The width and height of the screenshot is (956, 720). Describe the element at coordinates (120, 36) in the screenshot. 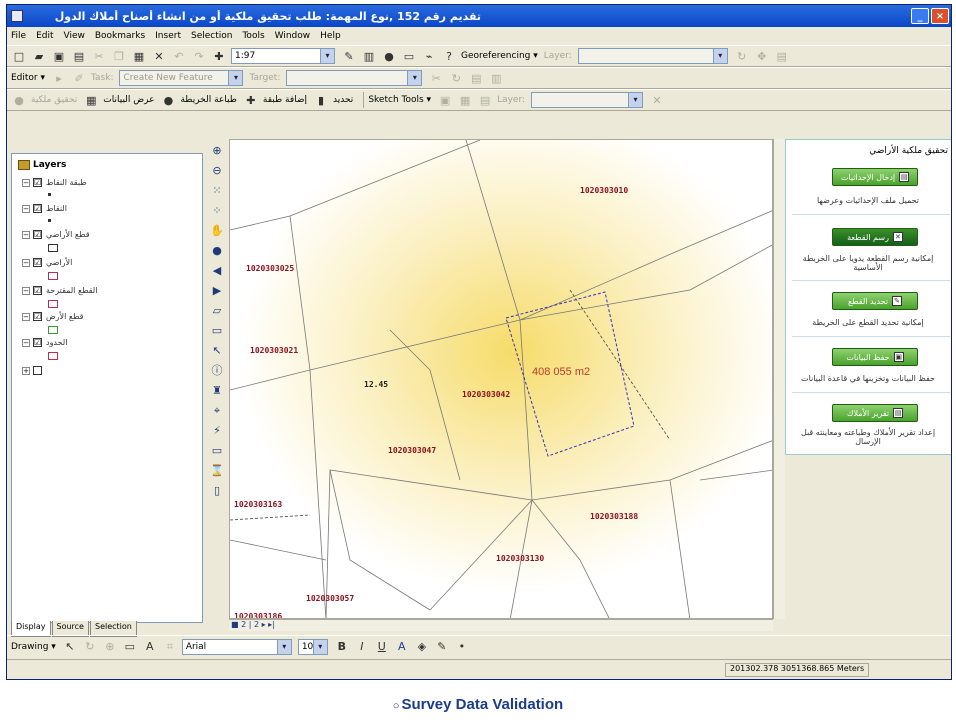

I see `menu-bookmarks: Bookmarks` at that location.